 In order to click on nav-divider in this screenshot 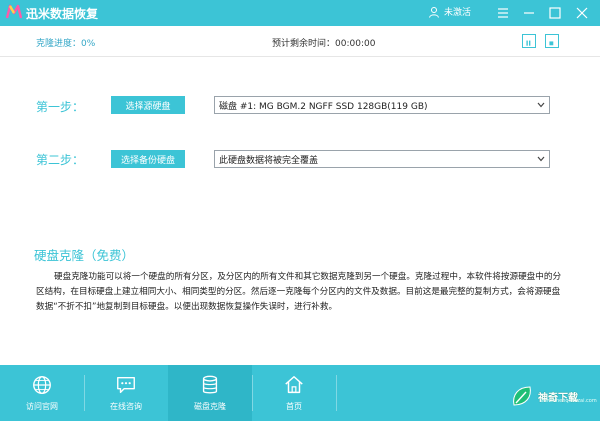, I will do `click(336, 393)`.